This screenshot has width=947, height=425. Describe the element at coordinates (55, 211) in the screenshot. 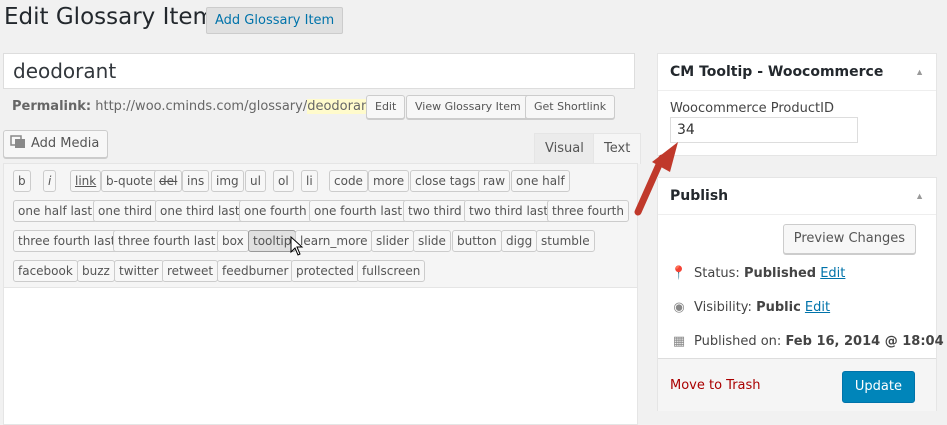

I see `quicktag-one-half-last: one half last` at that location.